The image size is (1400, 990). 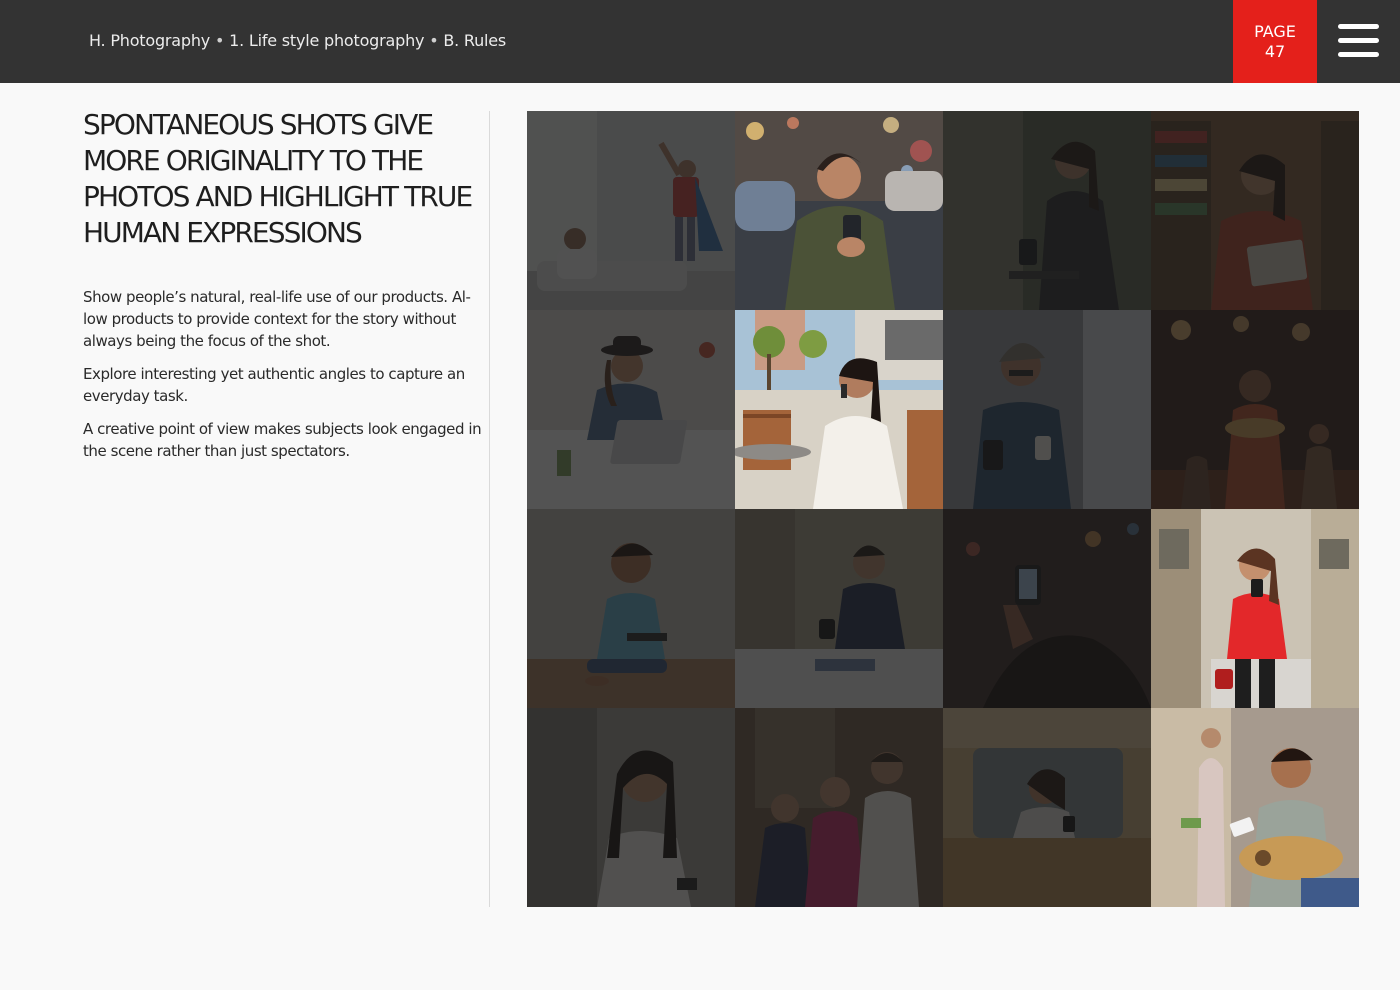 I want to click on photo-child-superhero-window, so click(x=631, y=210).